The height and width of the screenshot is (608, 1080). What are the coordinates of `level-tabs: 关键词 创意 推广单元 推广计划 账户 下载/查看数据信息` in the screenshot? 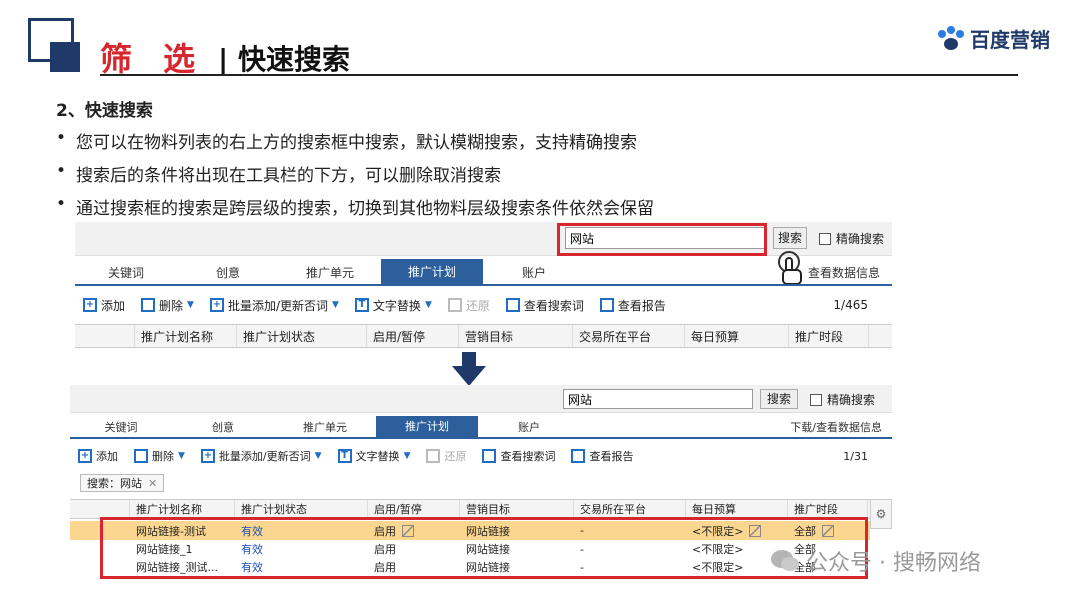 It's located at (481, 427).